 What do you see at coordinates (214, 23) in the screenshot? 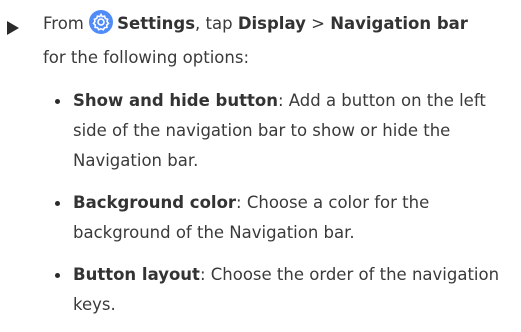
I see `tap-text: , tap` at bounding box center [214, 23].